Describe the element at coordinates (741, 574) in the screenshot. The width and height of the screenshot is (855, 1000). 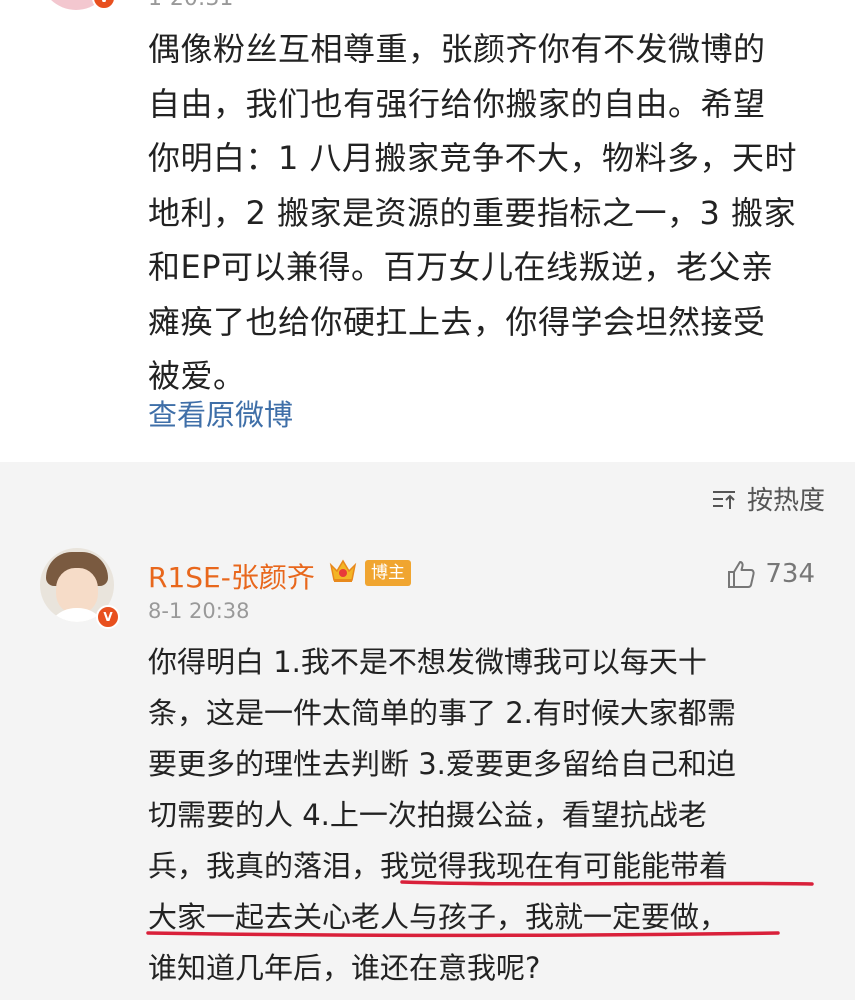
I see `thumbs-up-icon` at that location.